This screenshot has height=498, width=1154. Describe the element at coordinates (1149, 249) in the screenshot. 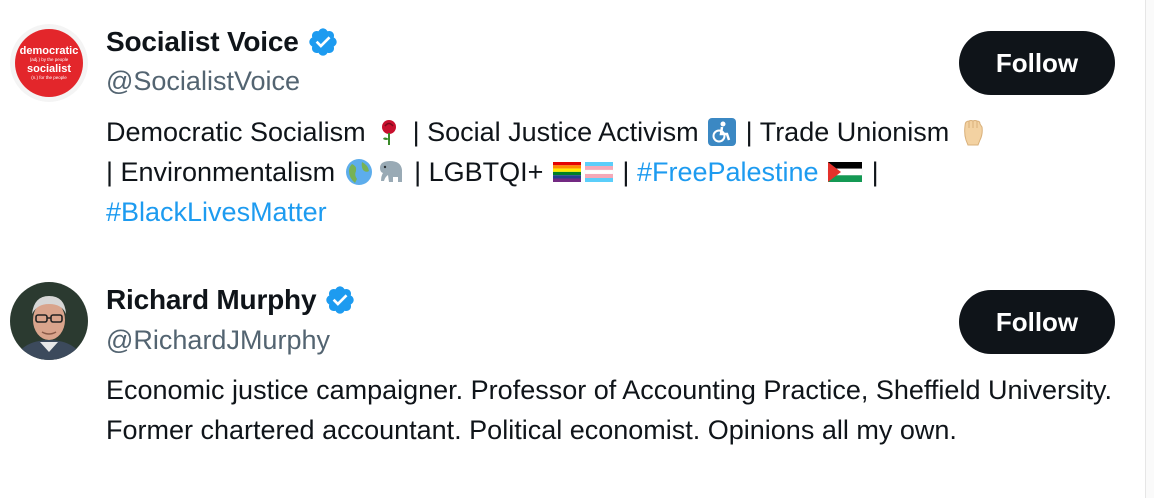

I see `scrollbar-track` at that location.